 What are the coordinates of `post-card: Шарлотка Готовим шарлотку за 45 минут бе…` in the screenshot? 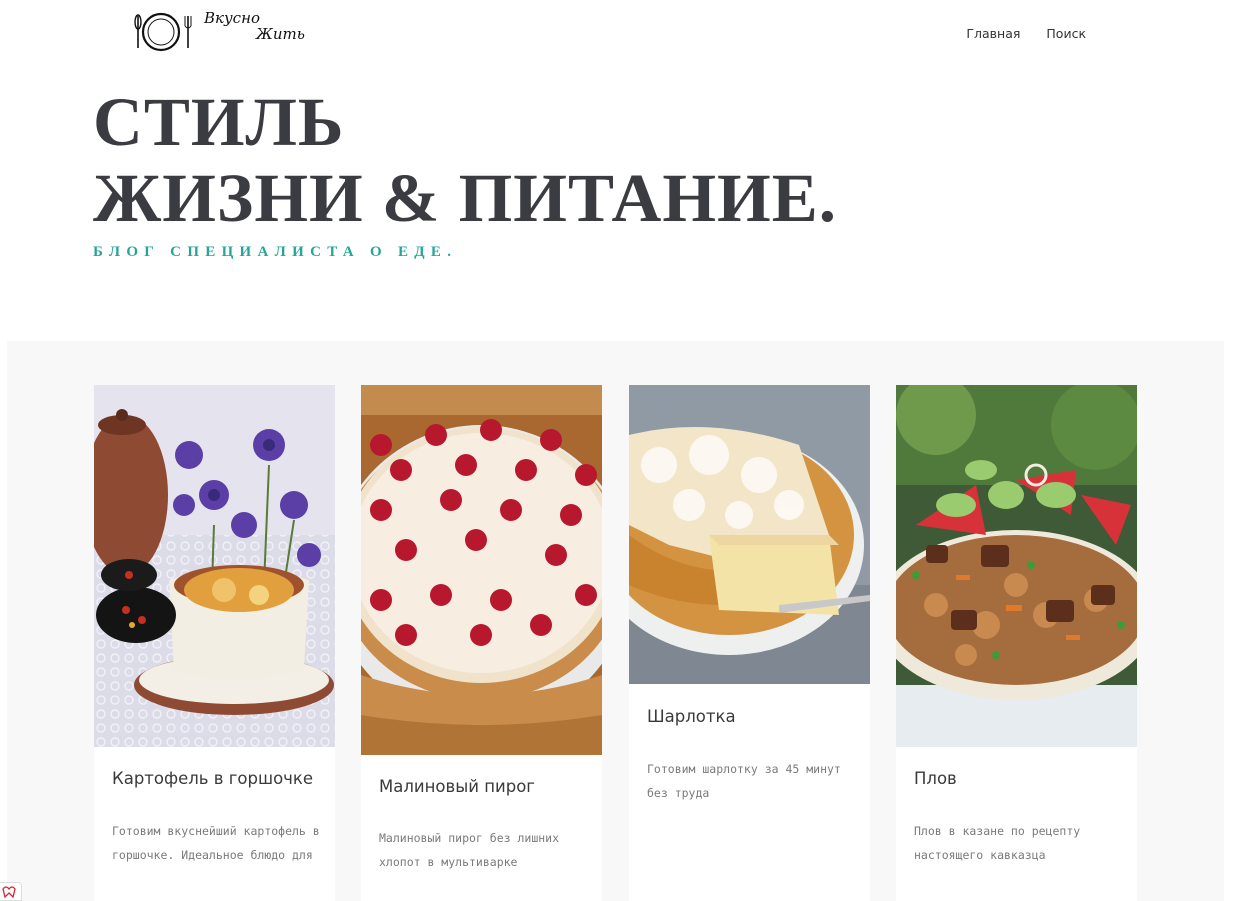 It's located at (749, 643).